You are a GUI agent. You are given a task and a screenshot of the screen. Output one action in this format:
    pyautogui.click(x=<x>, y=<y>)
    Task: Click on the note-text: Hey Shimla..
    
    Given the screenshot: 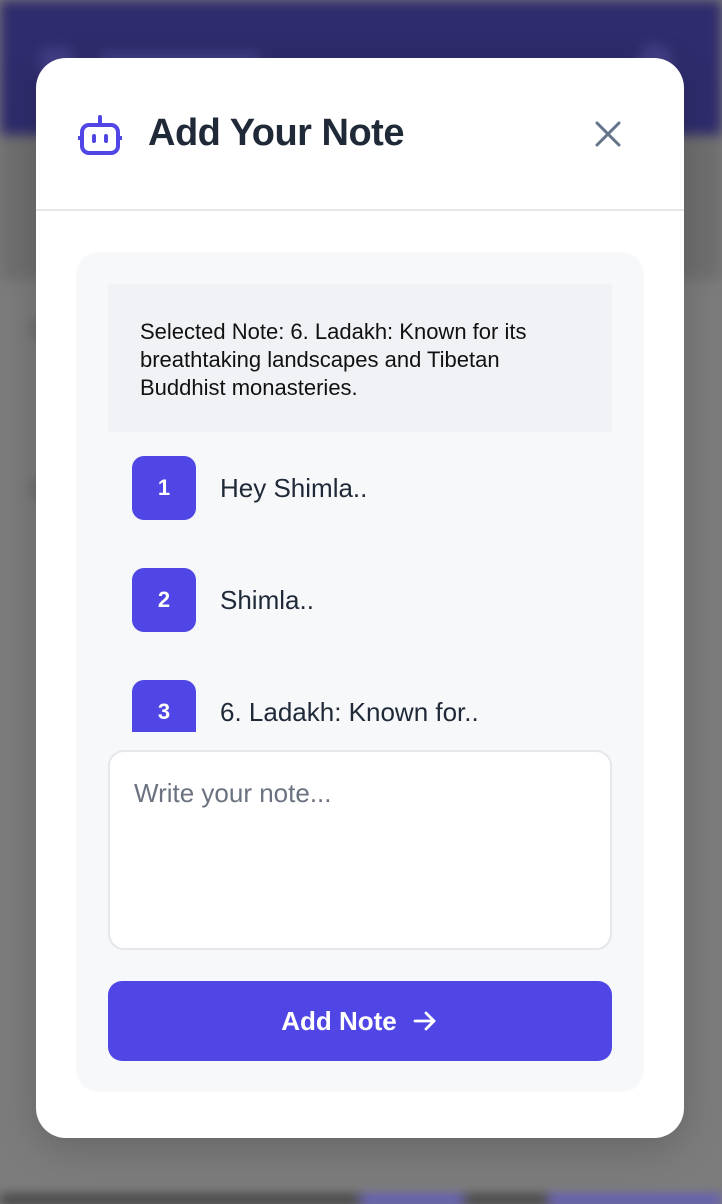 What is the action you would take?
    pyautogui.click(x=294, y=487)
    